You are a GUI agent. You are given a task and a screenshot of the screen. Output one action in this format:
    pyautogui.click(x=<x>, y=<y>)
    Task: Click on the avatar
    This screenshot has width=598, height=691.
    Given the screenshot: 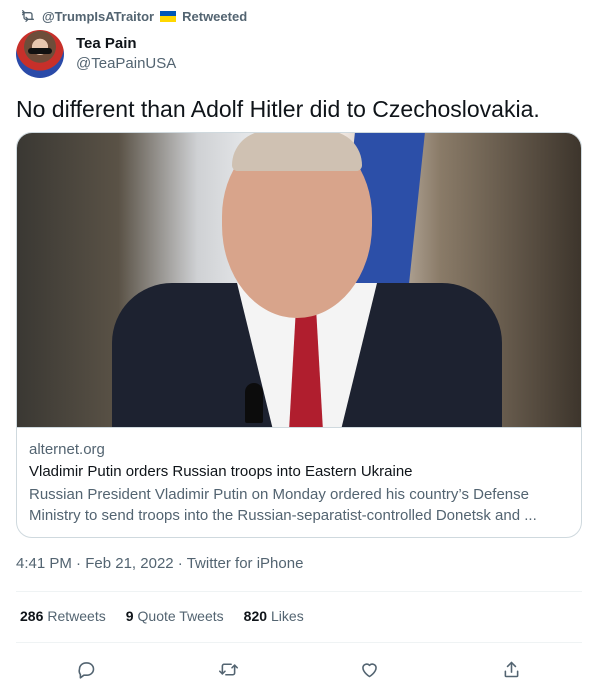 What is the action you would take?
    pyautogui.click(x=40, y=54)
    